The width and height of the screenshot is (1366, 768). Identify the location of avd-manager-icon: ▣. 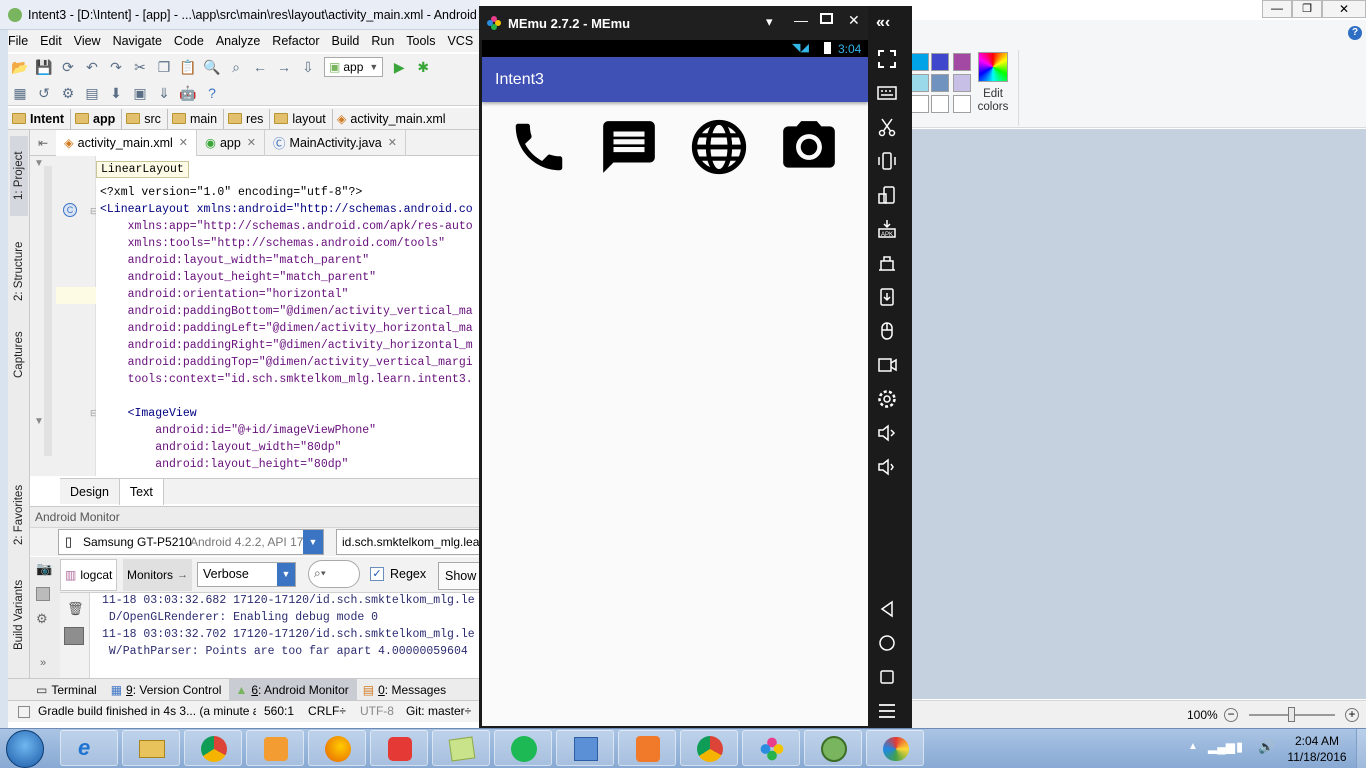
(140, 93).